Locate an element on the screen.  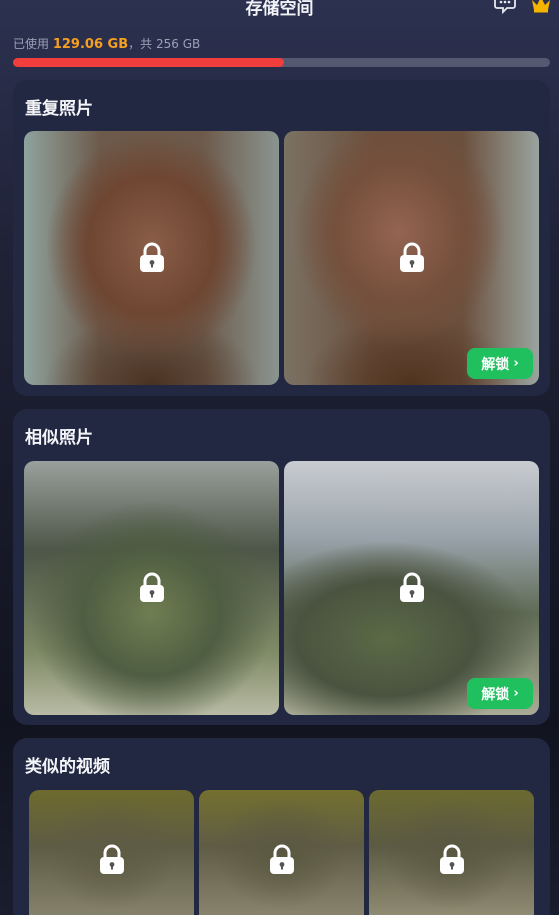
total-separator: ，共 is located at coordinates (140, 44).